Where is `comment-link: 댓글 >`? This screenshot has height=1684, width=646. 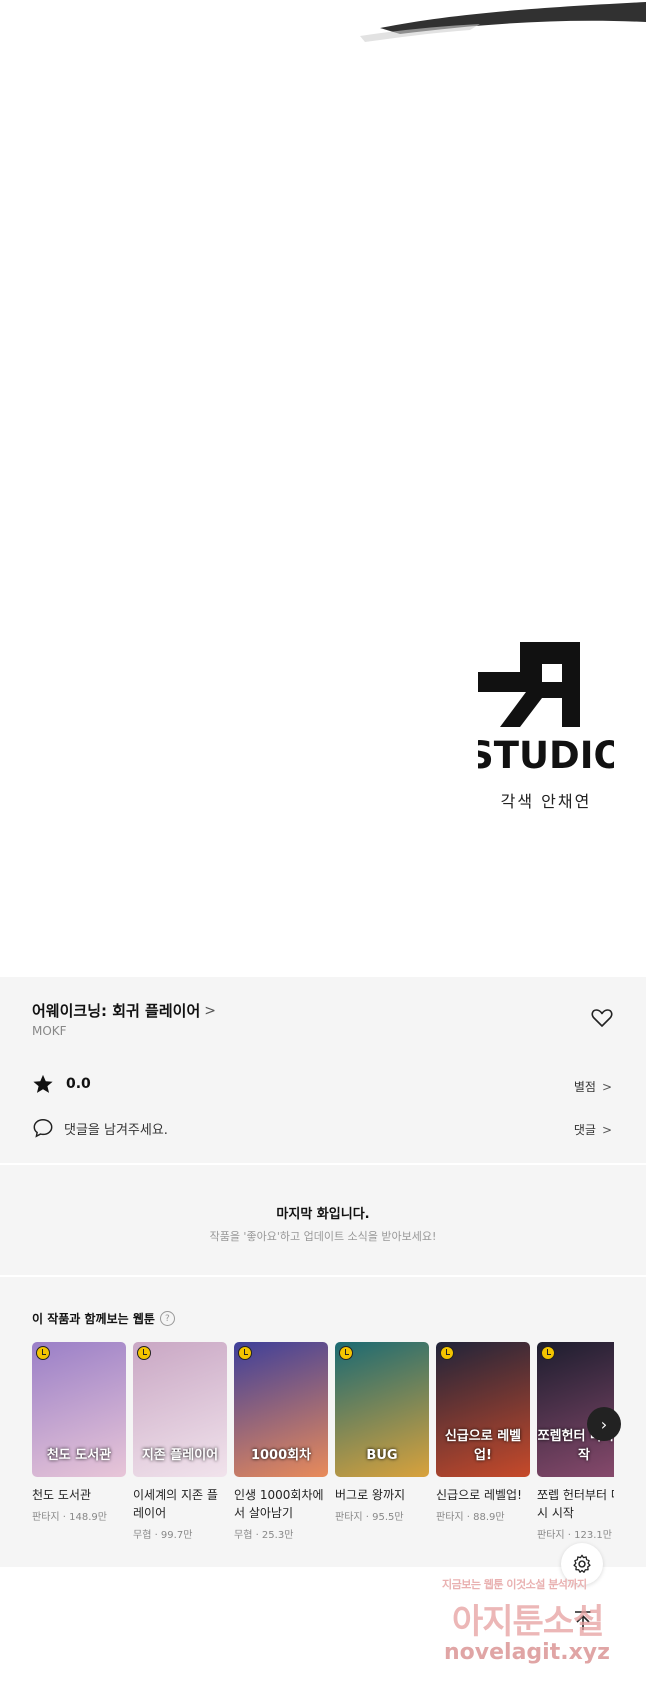
comment-link: 댓글 > is located at coordinates (593, 1129).